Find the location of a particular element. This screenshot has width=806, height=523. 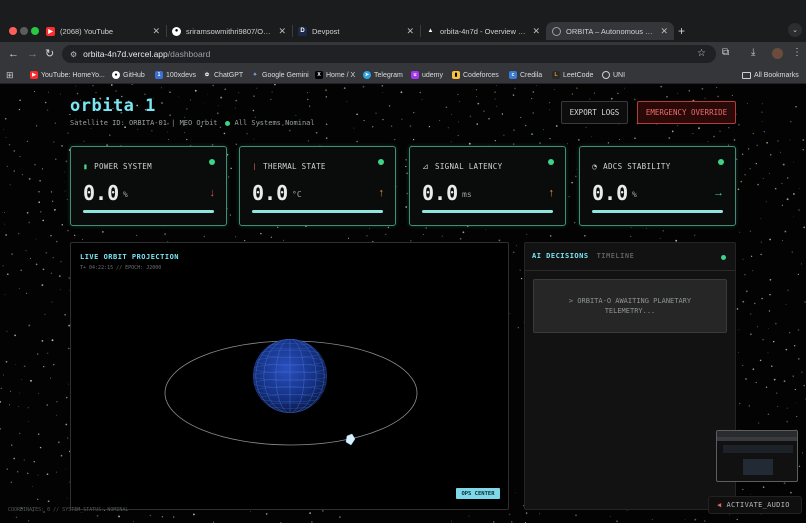

address-bar: ⚙ orbita-4n7d.vercel.app/dashboard ☆ is located at coordinates (389, 54).